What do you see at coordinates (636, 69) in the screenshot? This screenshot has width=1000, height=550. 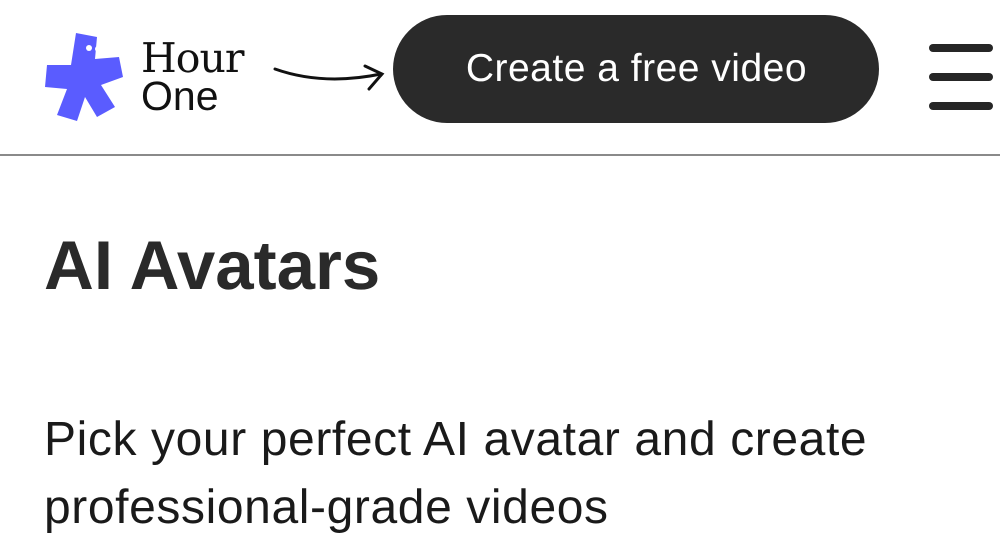 I see `create-video-button: Create a free video` at bounding box center [636, 69].